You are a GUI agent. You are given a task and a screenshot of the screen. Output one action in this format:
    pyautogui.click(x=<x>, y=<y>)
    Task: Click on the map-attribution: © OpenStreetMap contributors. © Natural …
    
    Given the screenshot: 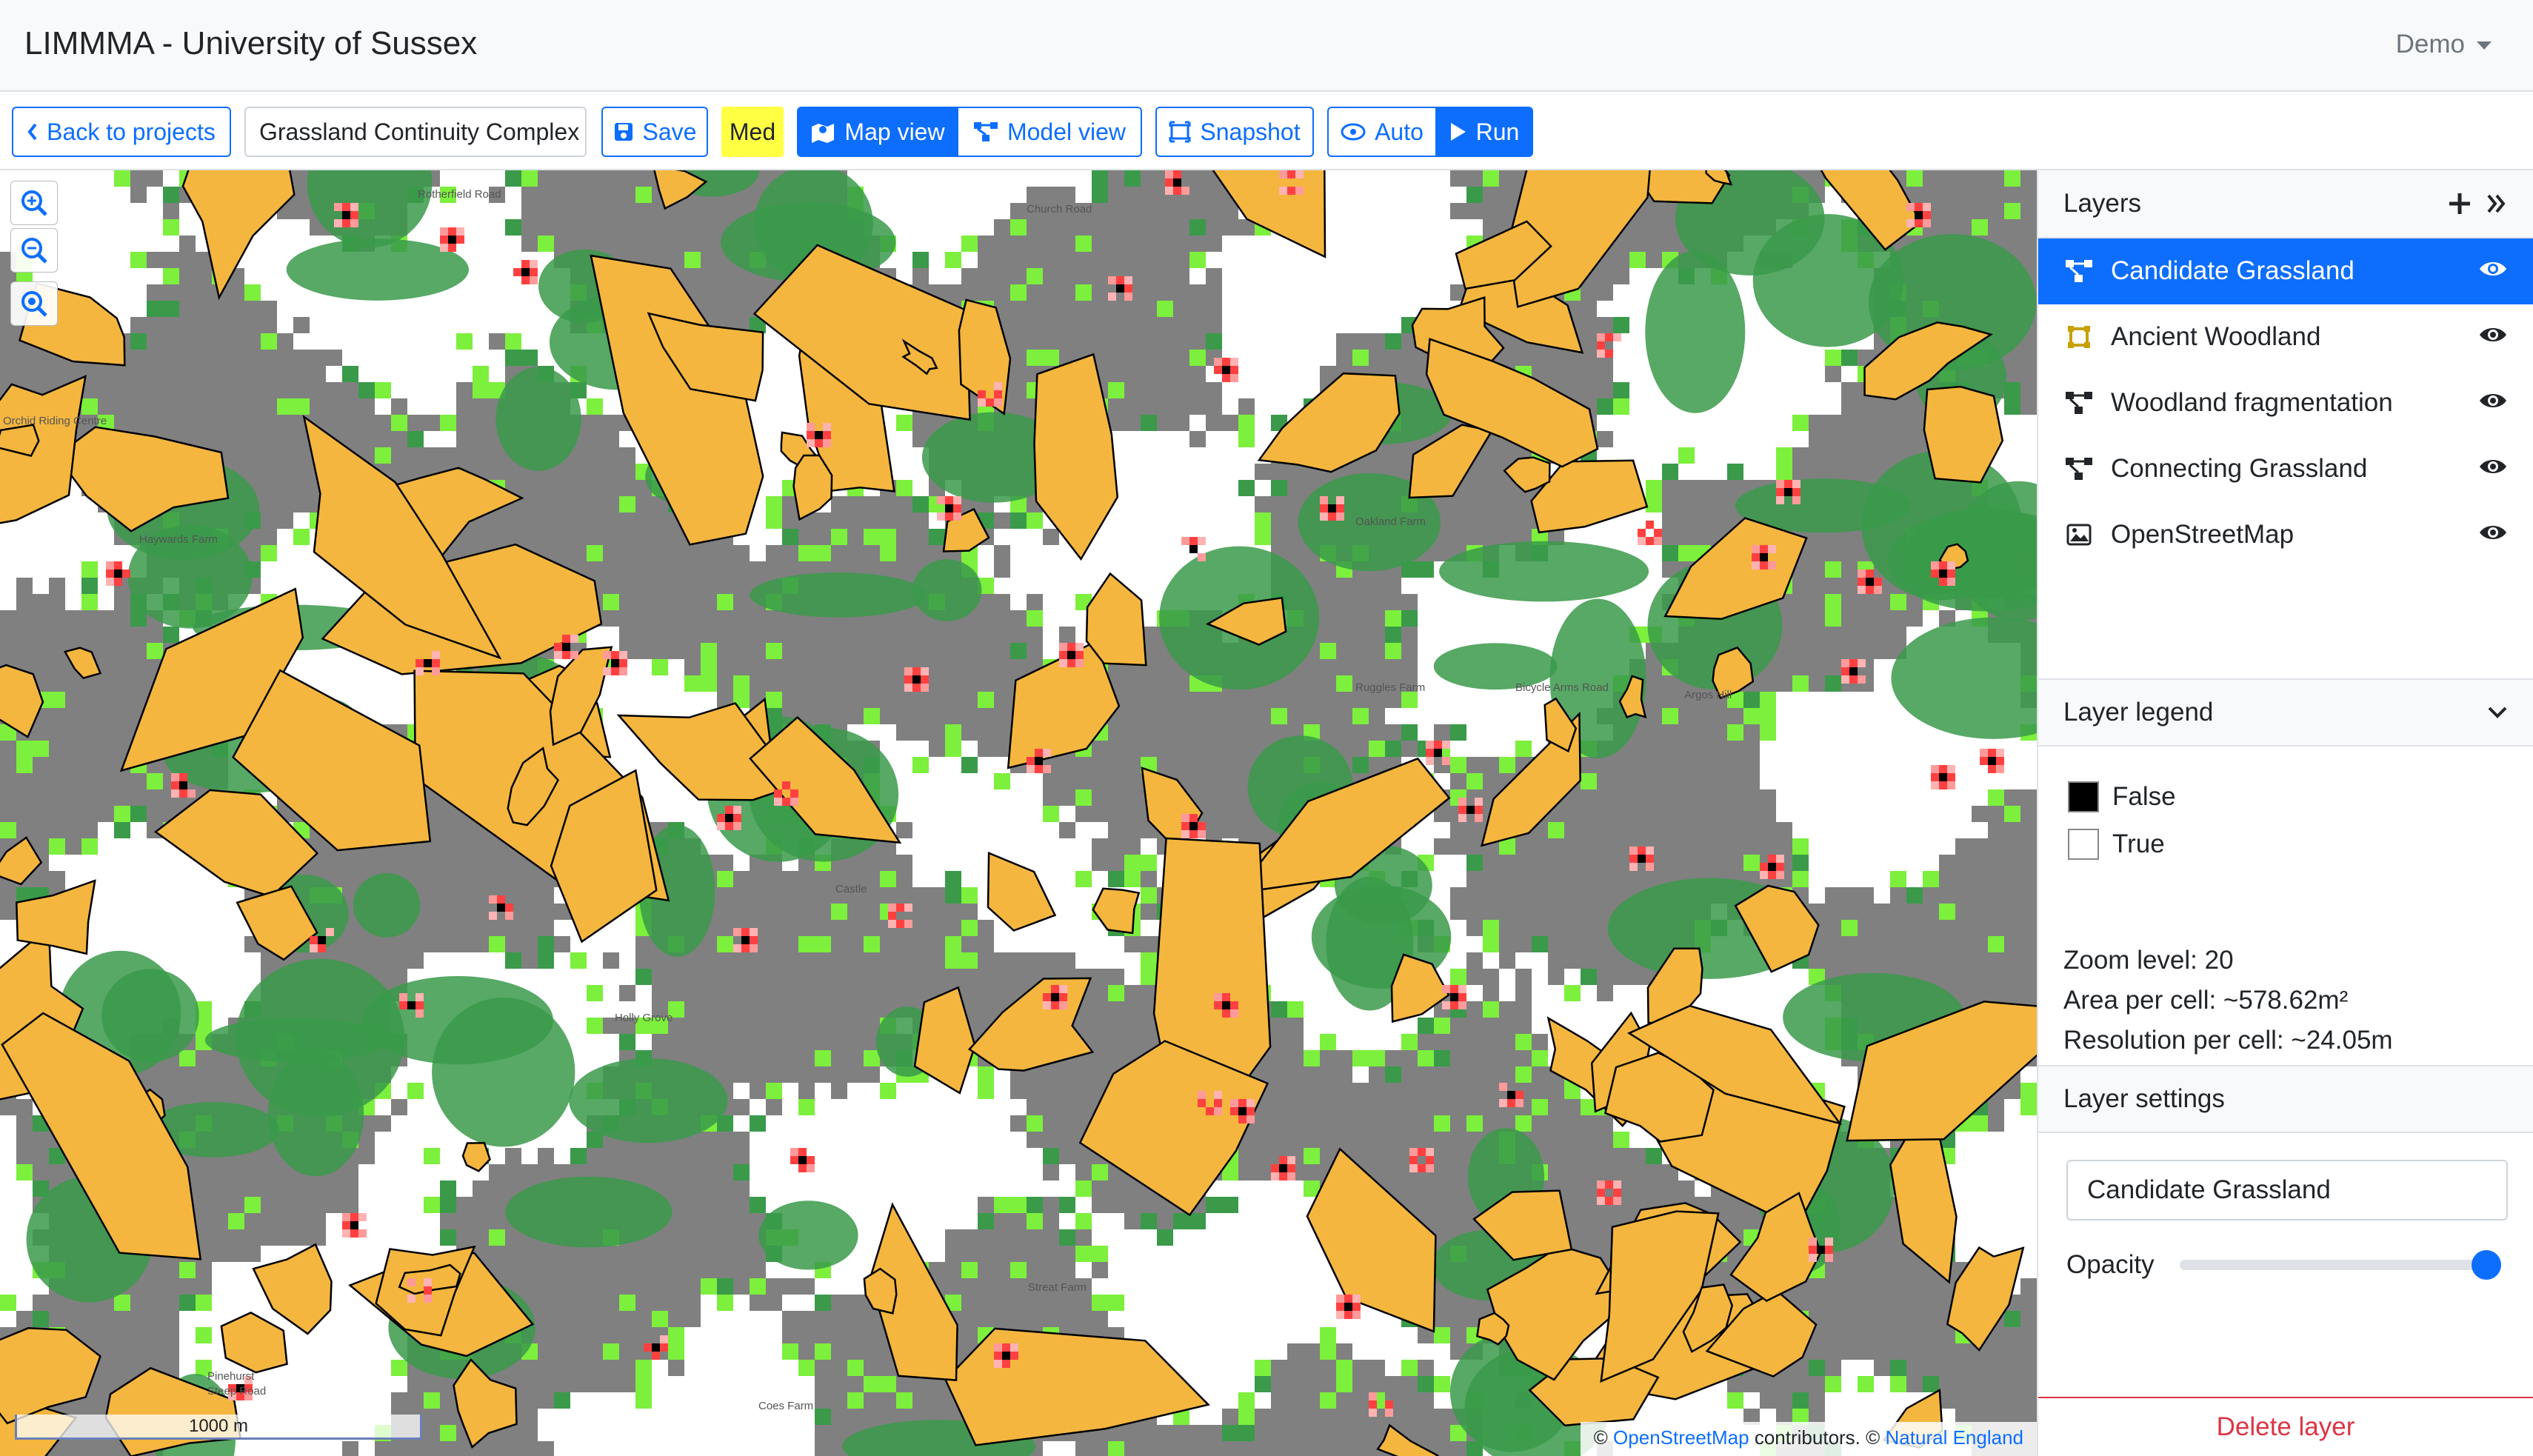 What is the action you would take?
    pyautogui.click(x=1808, y=1439)
    